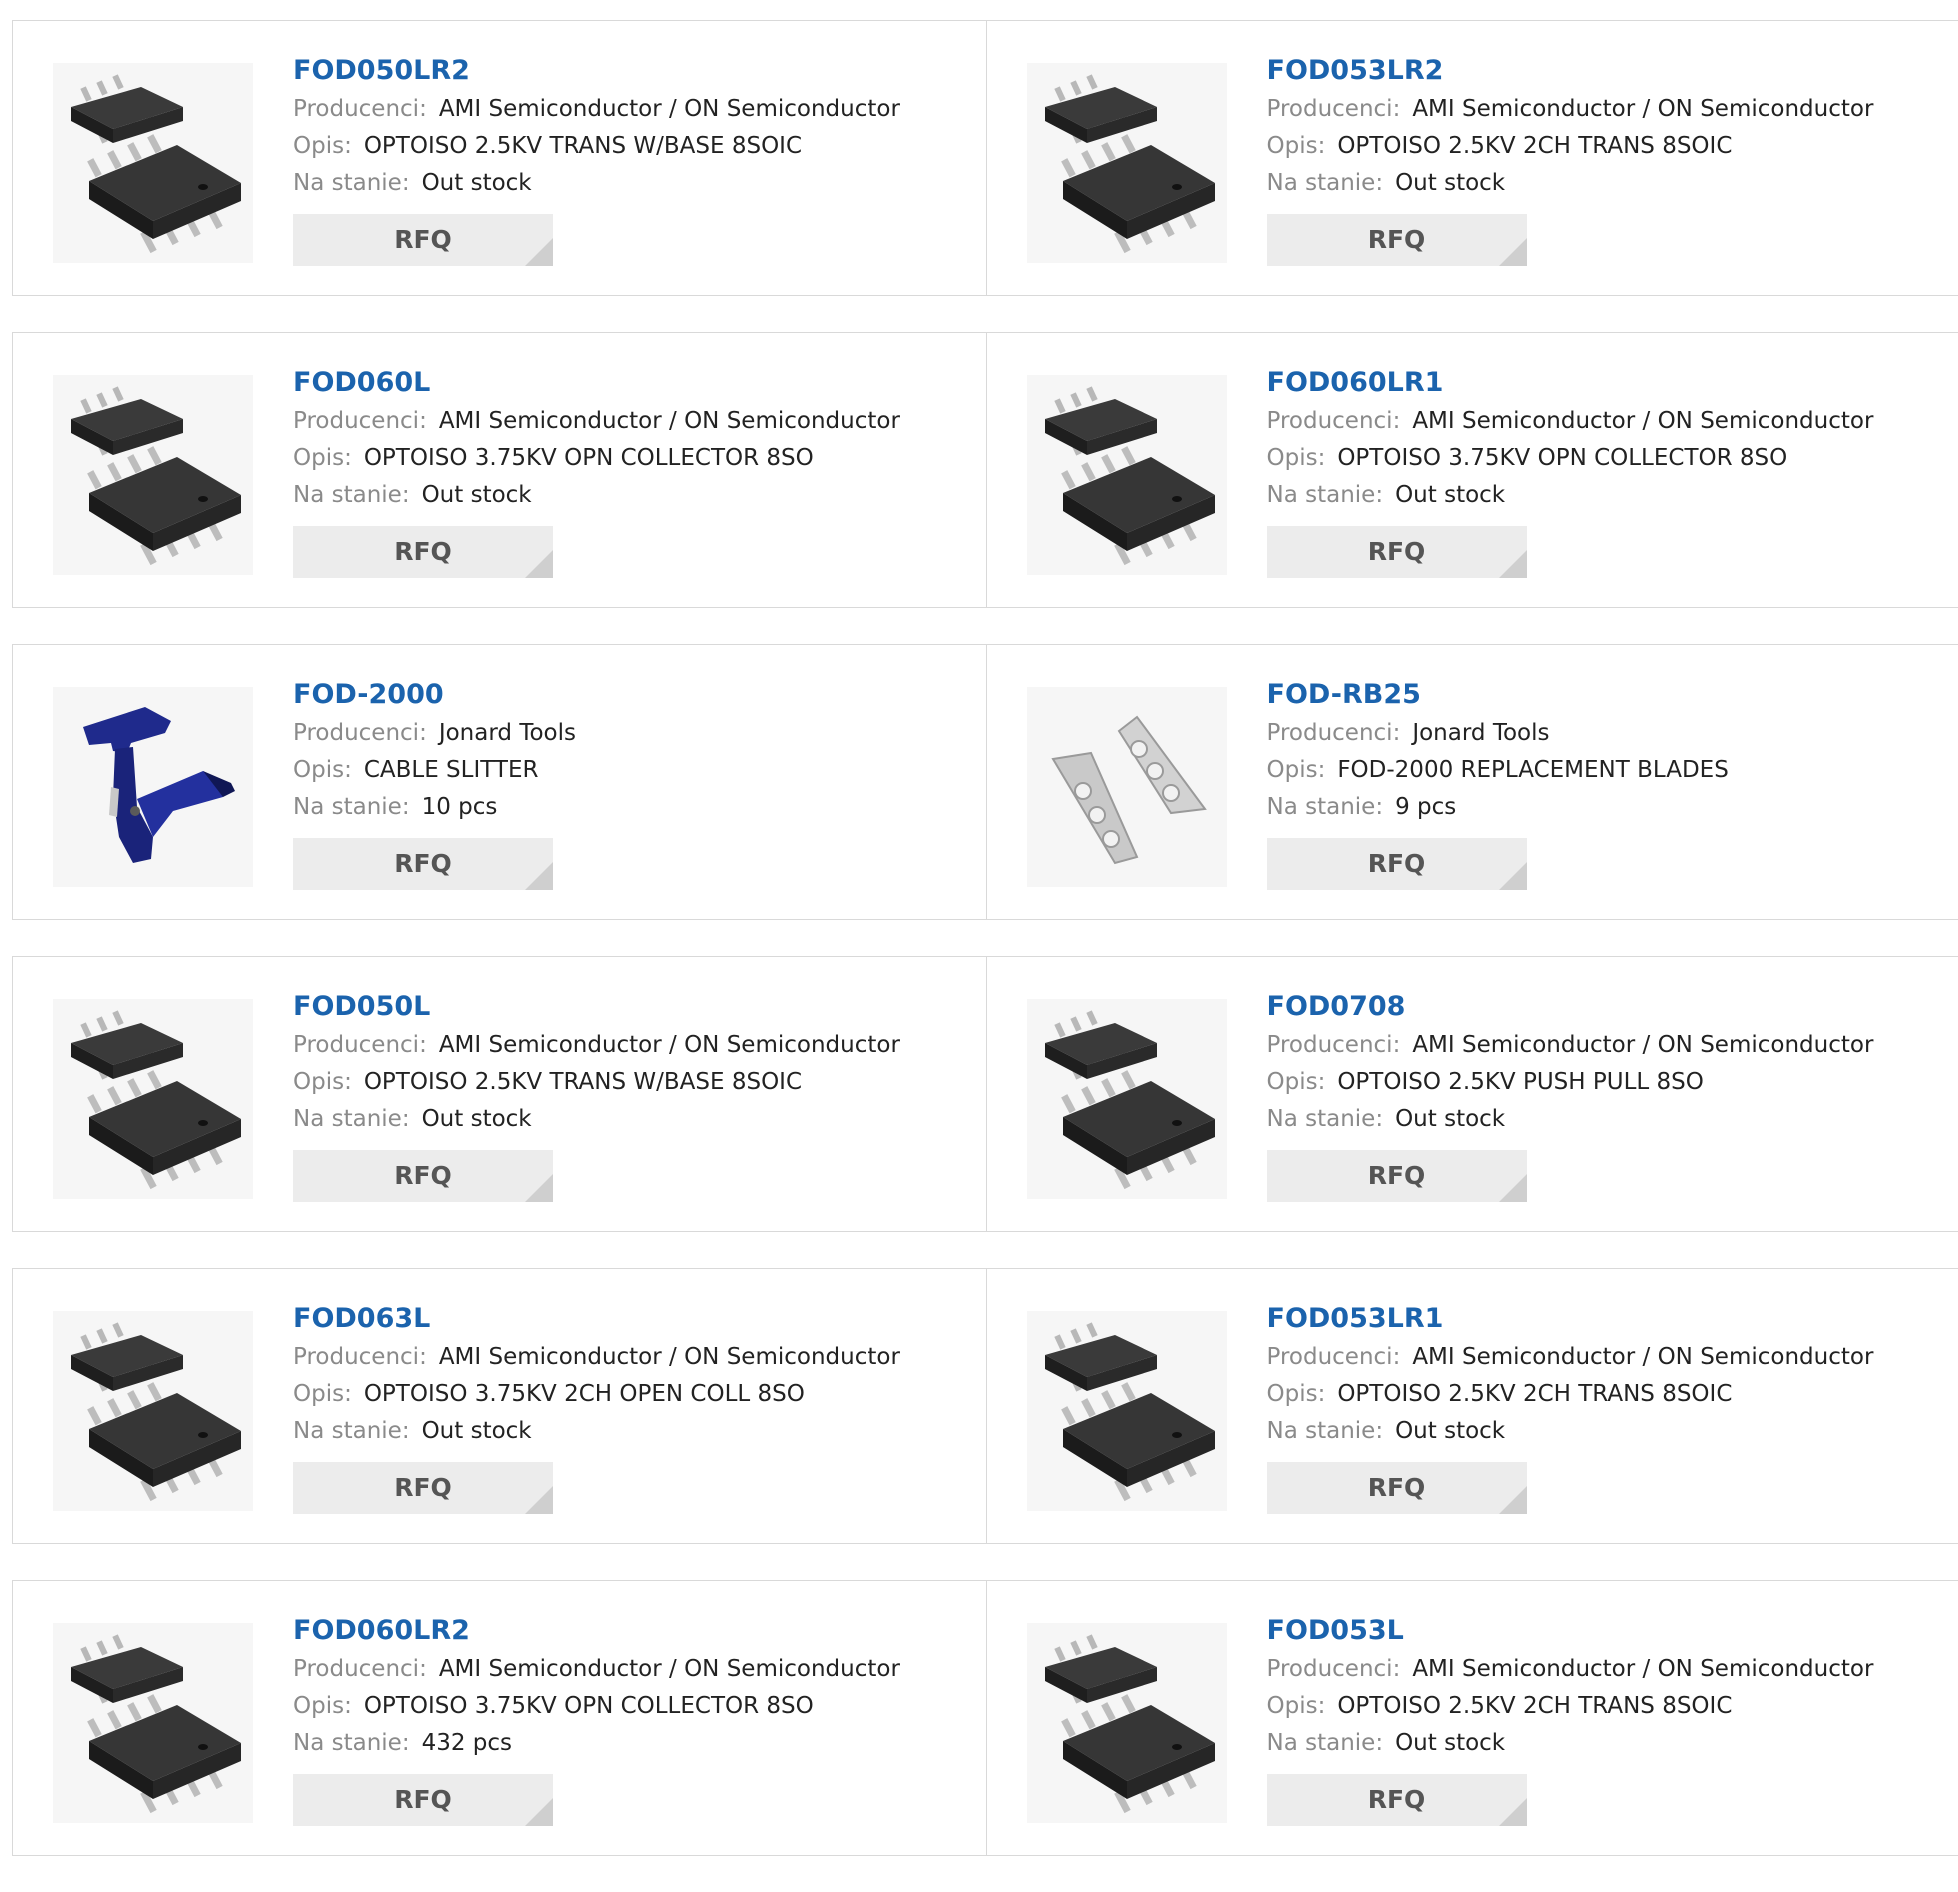 Image resolution: width=1958 pixels, height=1892 pixels. What do you see at coordinates (634, 458) in the screenshot?
I see `description-line: Opis:OPTOISO 3.75KV OPN COLLECTOR 8SO` at bounding box center [634, 458].